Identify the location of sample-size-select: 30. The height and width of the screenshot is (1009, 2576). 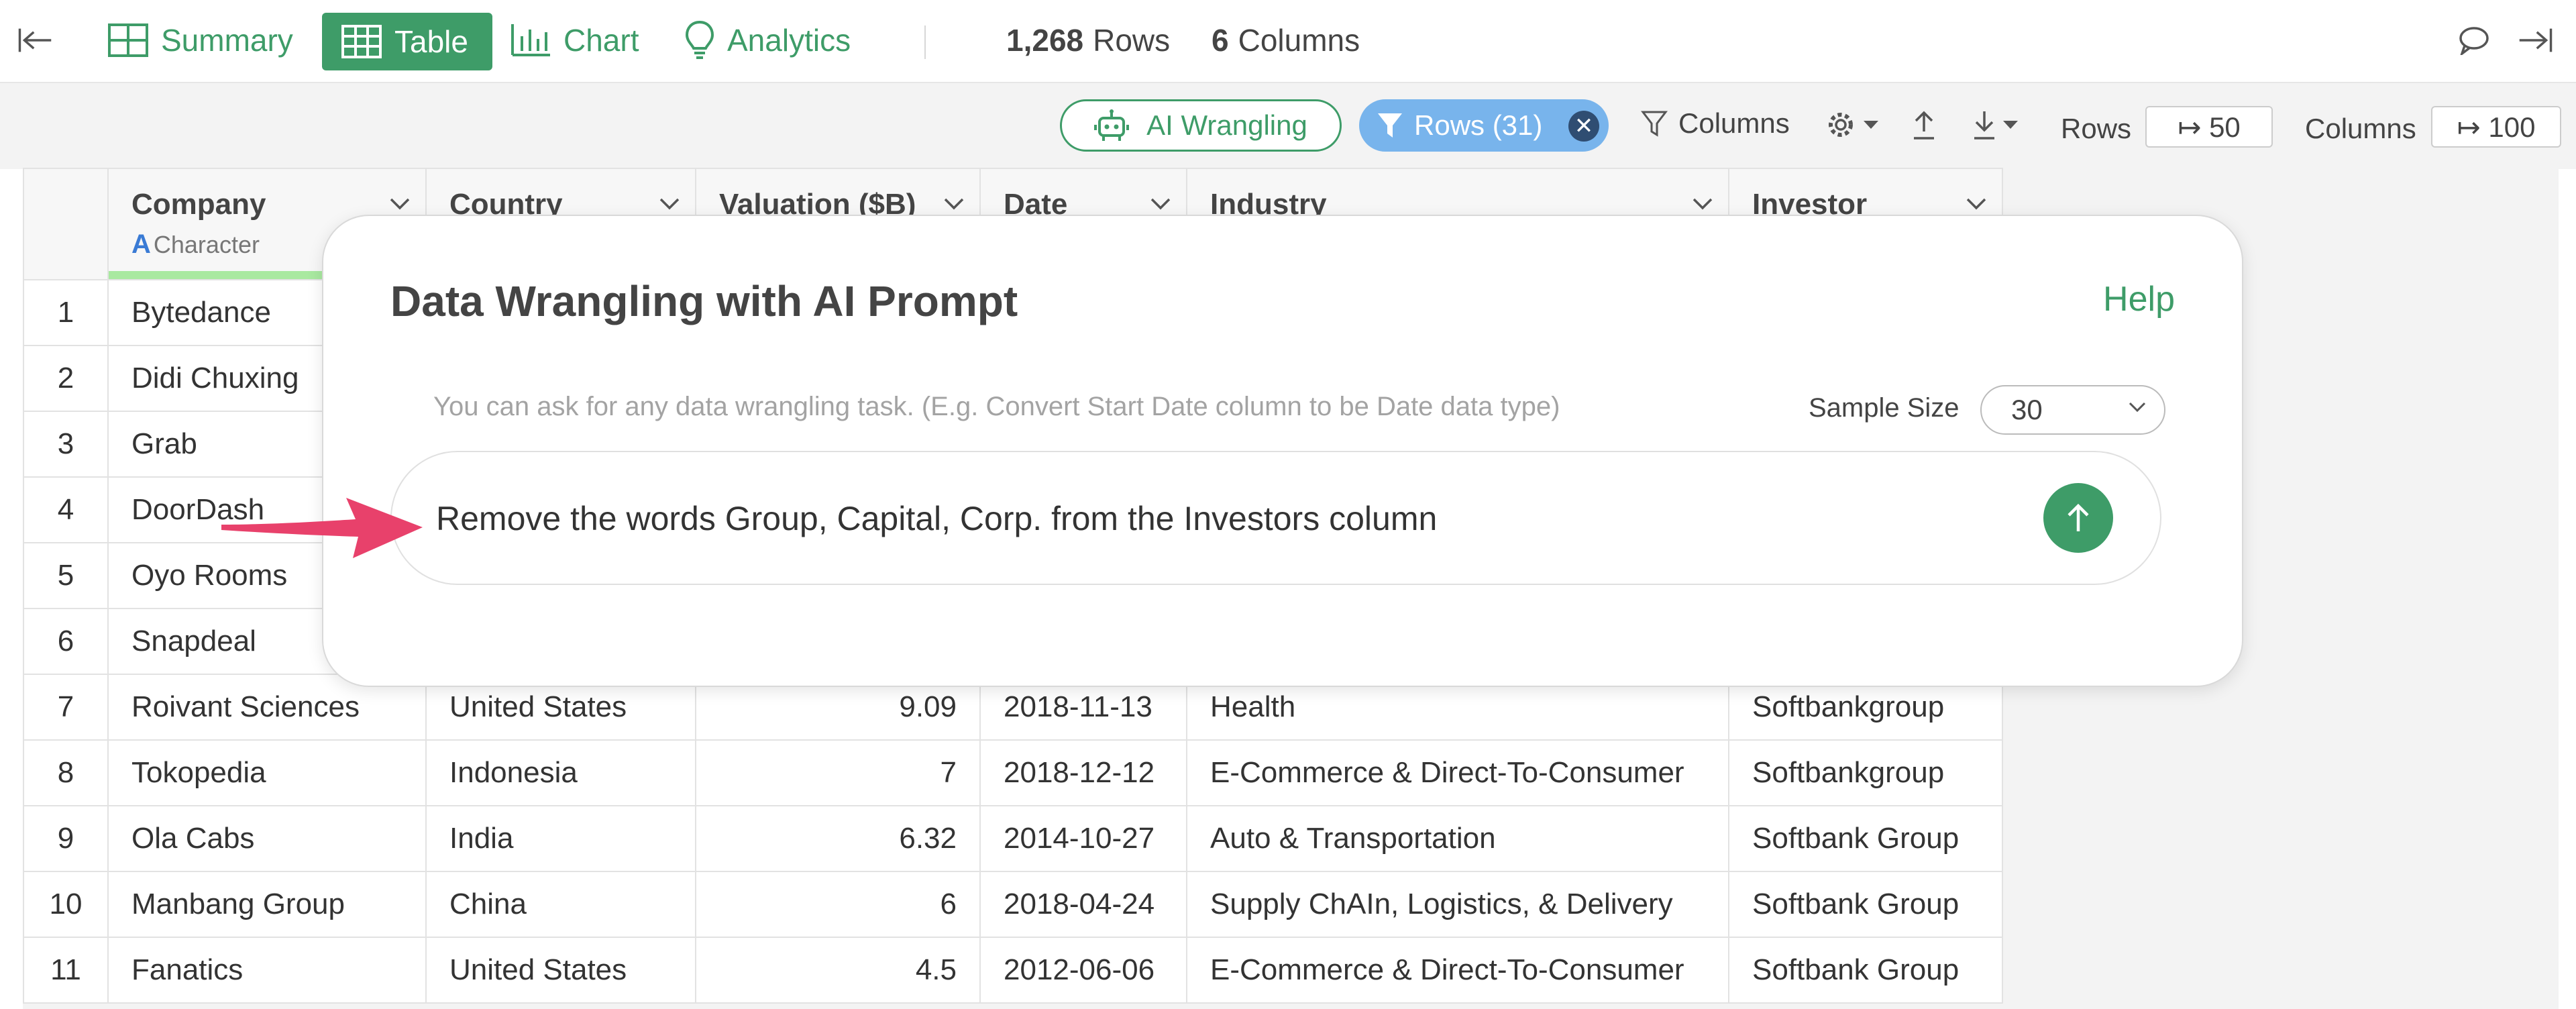
(2072, 410).